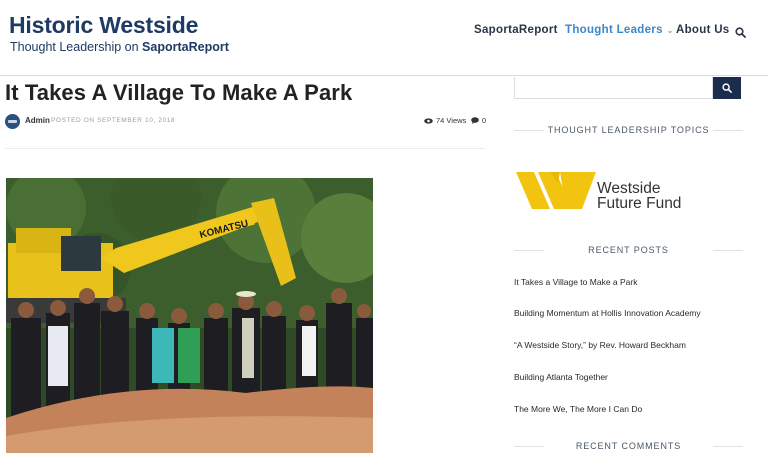 The height and width of the screenshot is (470, 768). I want to click on site-tagline: Thought Leadership on SaportaReport, so click(119, 47).